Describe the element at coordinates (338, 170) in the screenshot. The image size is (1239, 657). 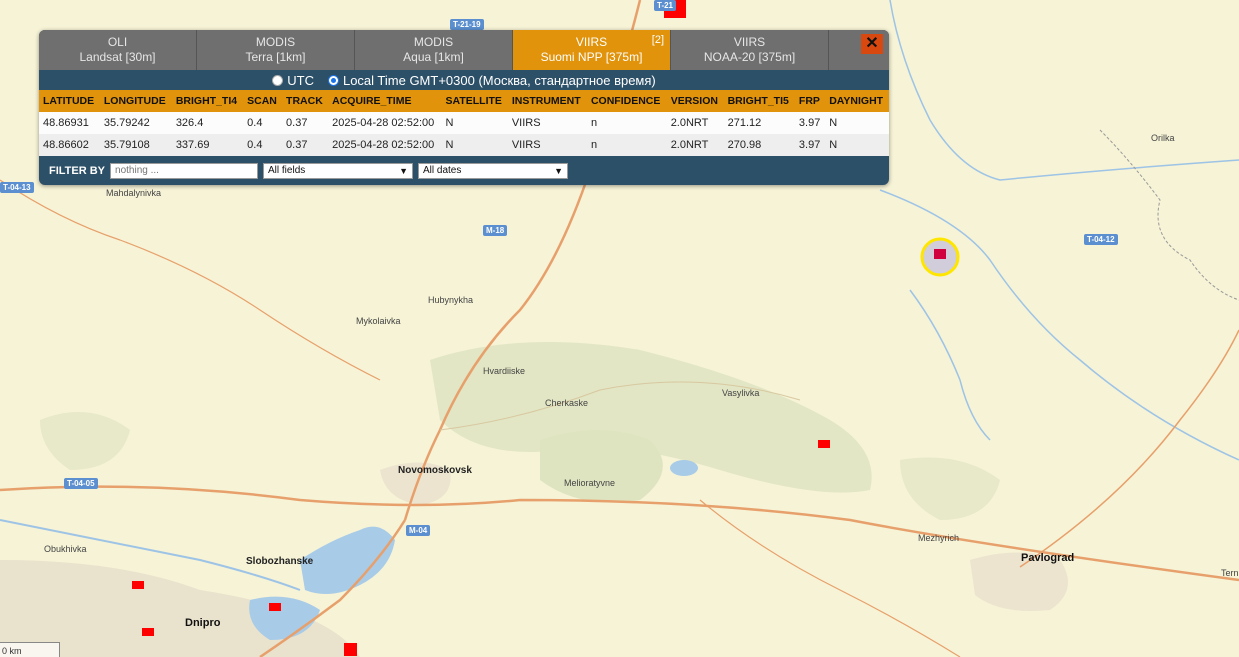
I see `field-select: All fields ▼` at that location.